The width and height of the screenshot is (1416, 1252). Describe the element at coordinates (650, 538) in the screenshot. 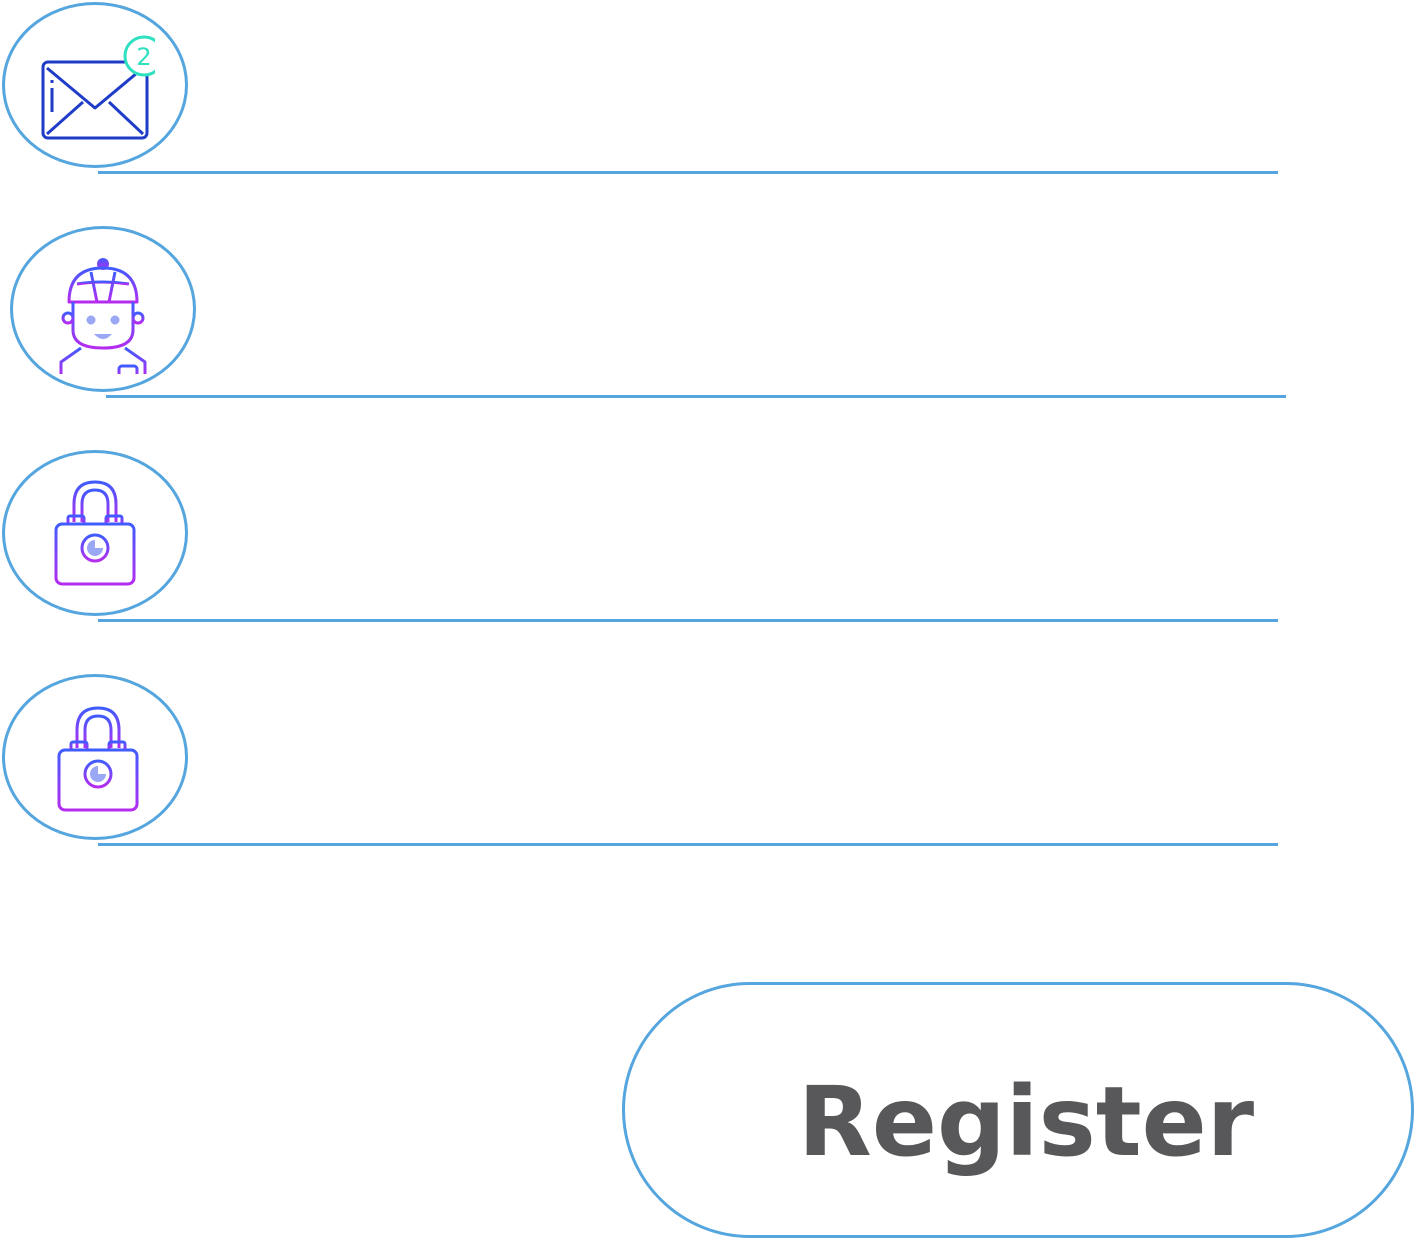

I see `password-field-row` at that location.